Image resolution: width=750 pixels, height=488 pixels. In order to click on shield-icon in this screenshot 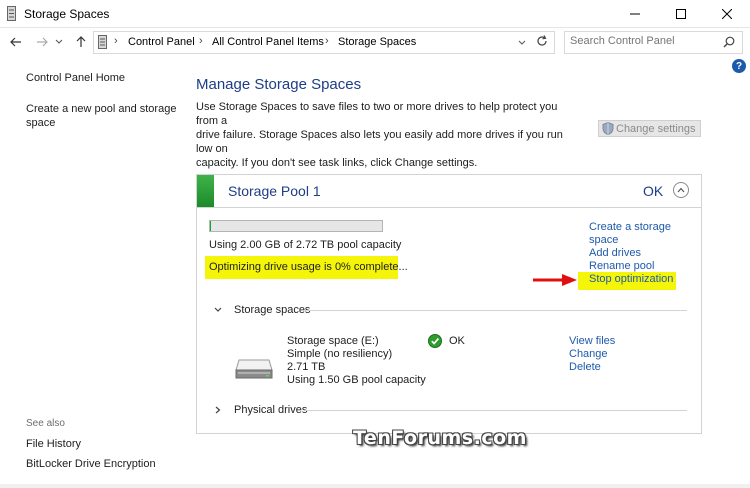, I will do `click(608, 128)`.